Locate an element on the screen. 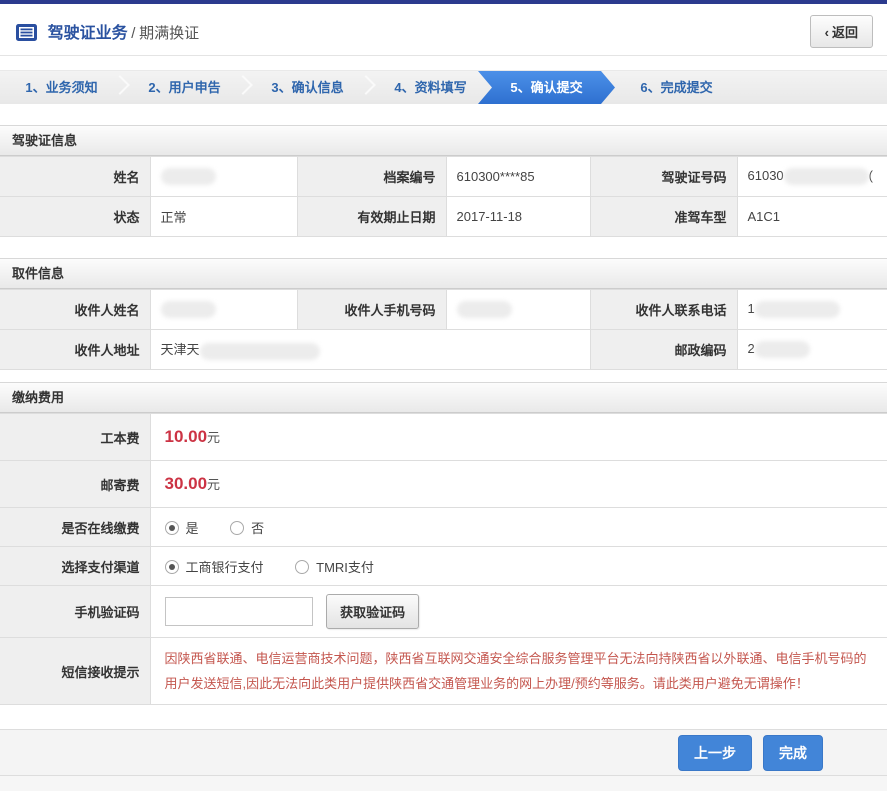 The image size is (887, 791). recipient-address-label: 收件人地址 is located at coordinates (75, 349).